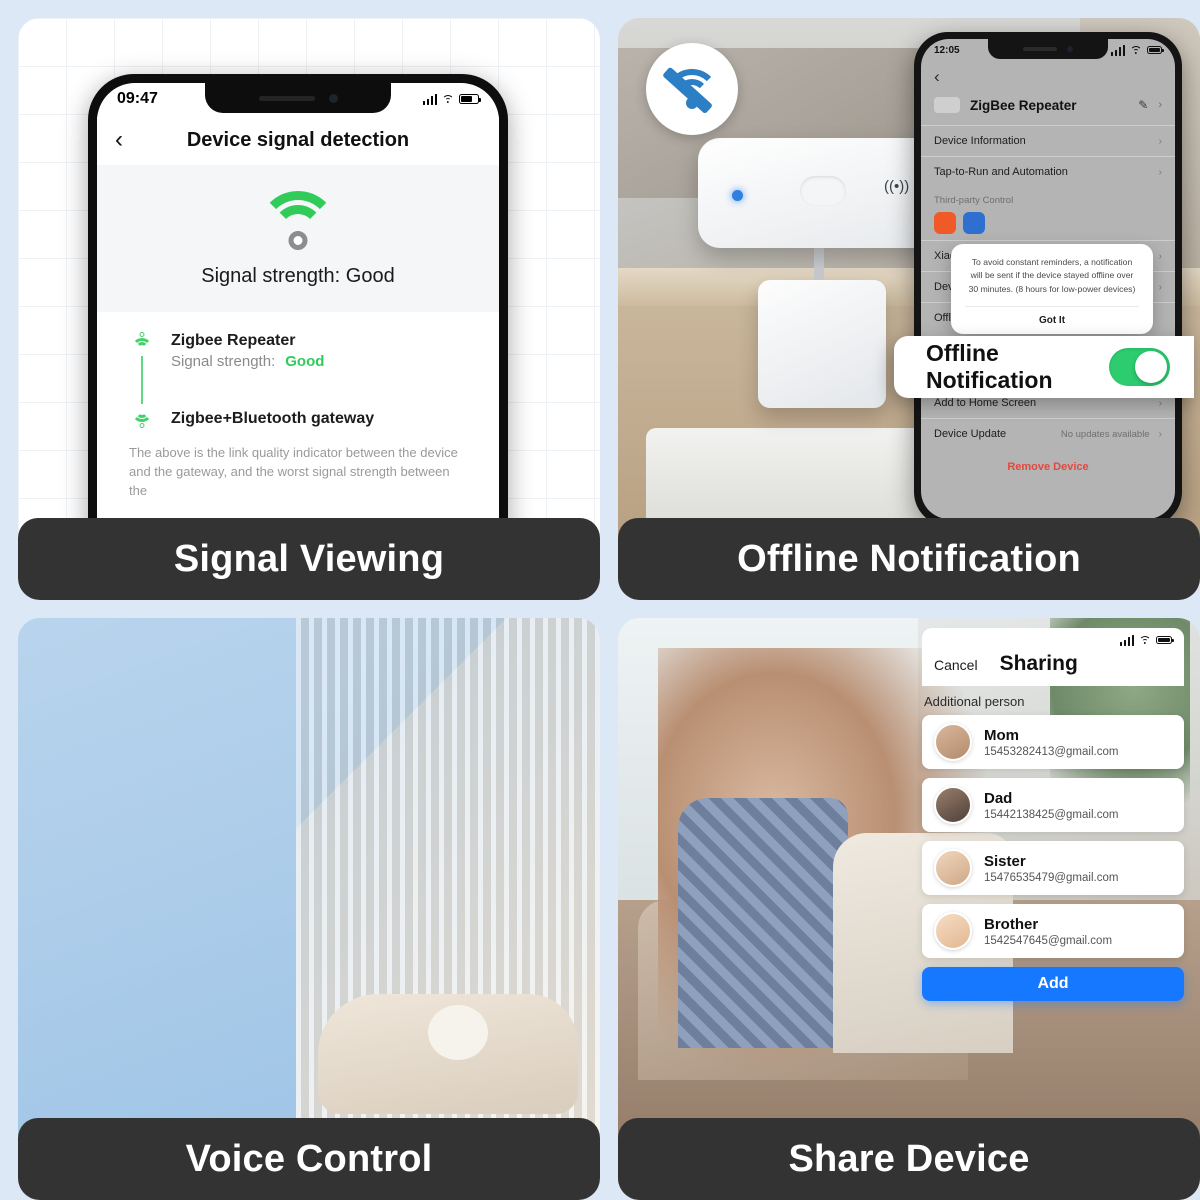  I want to click on wifi-off-icon, so click(690, 90).